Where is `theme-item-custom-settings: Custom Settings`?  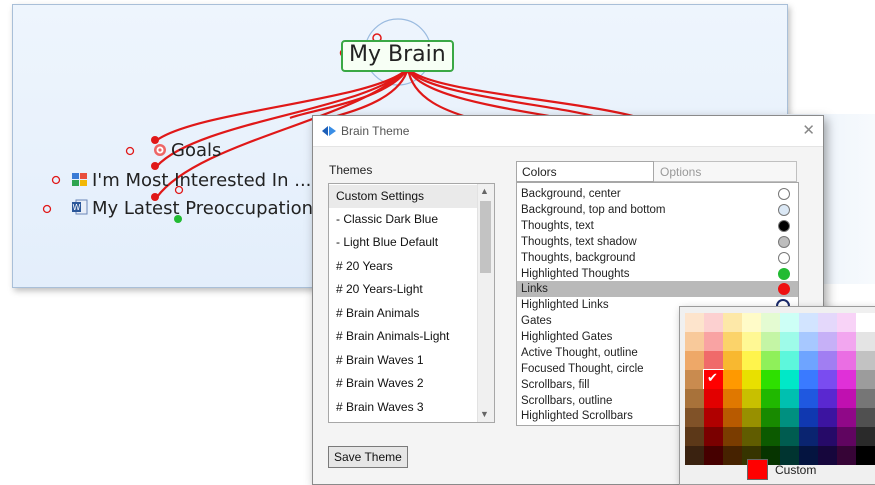
theme-item-custom-settings: Custom Settings is located at coordinates (403, 196).